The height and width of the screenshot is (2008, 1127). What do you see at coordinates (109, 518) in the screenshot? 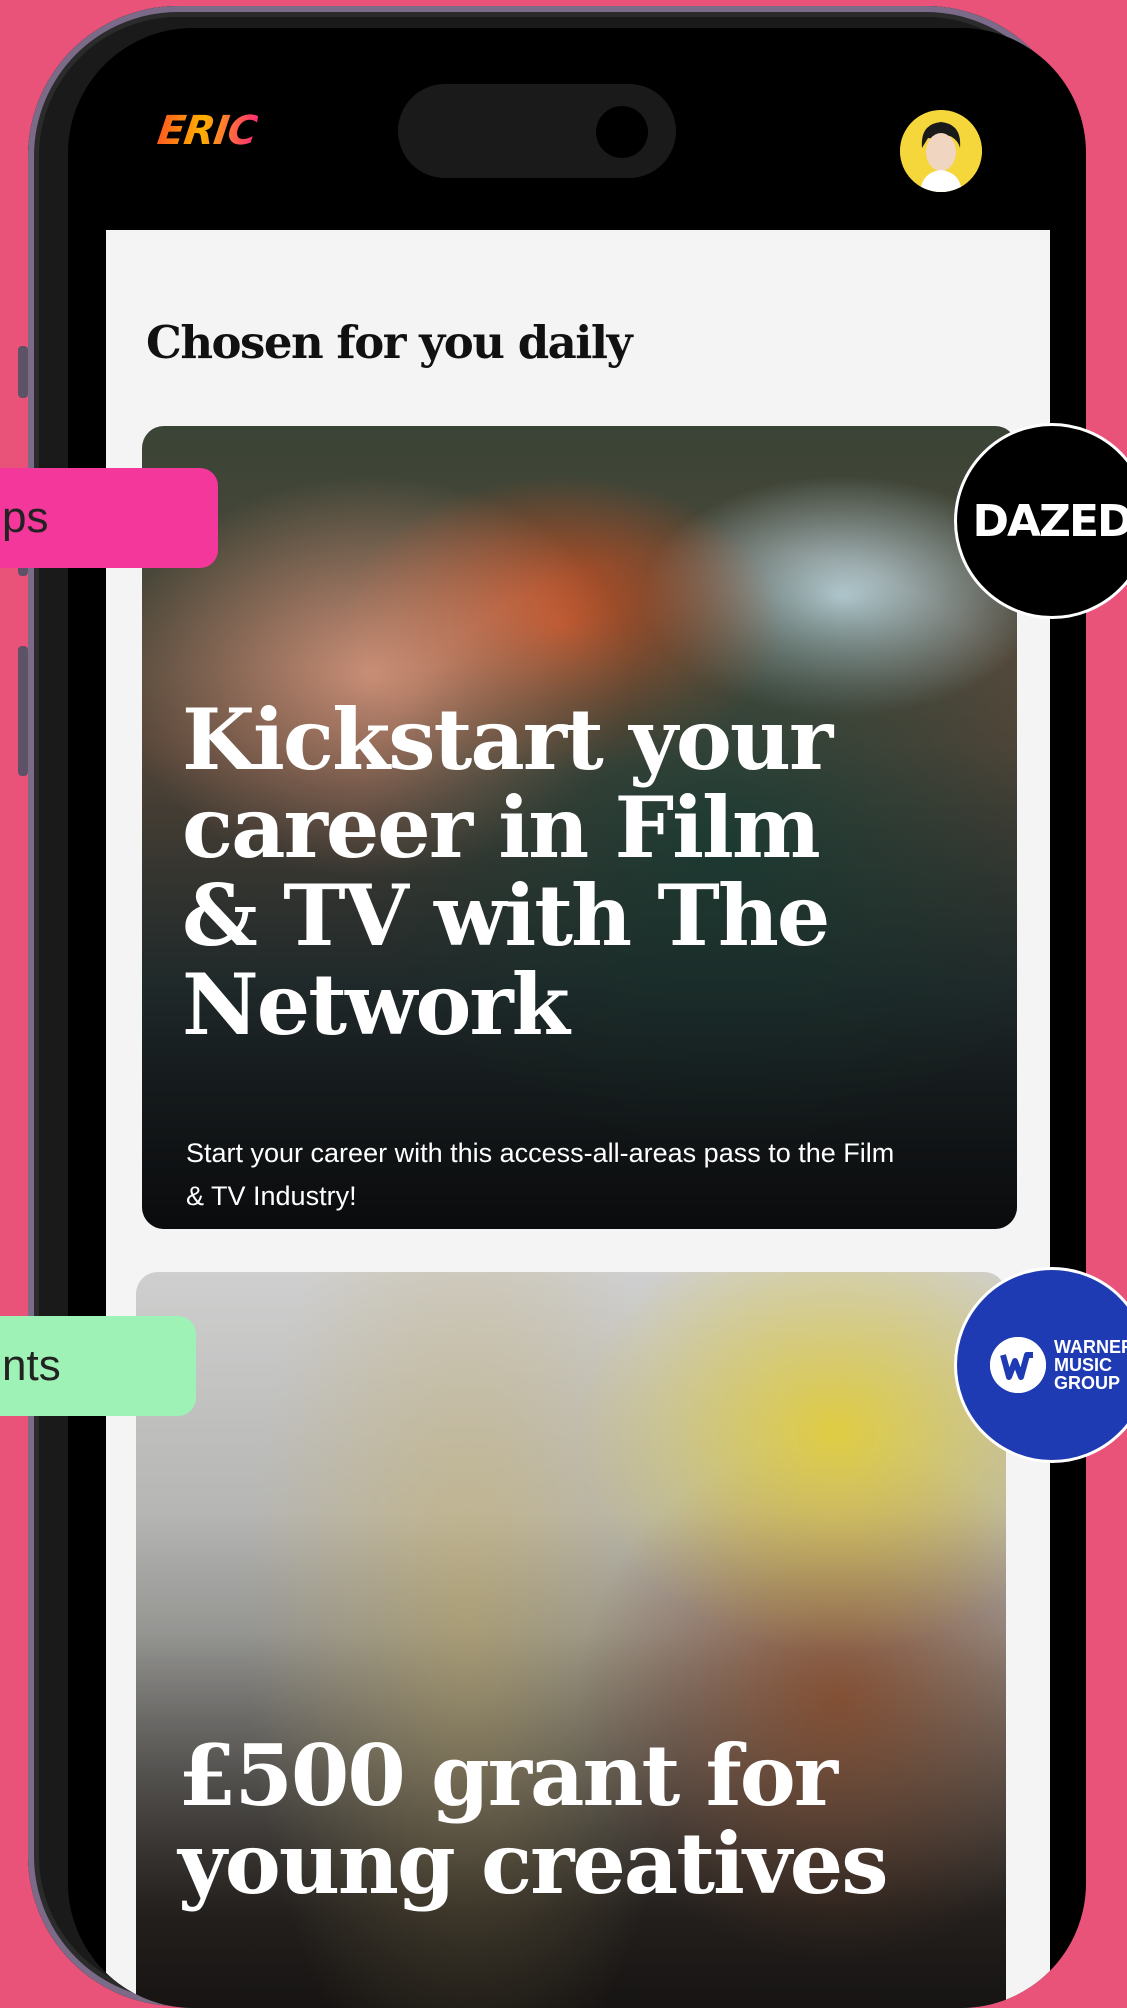
I see `floating-tag-pink: ps` at bounding box center [109, 518].